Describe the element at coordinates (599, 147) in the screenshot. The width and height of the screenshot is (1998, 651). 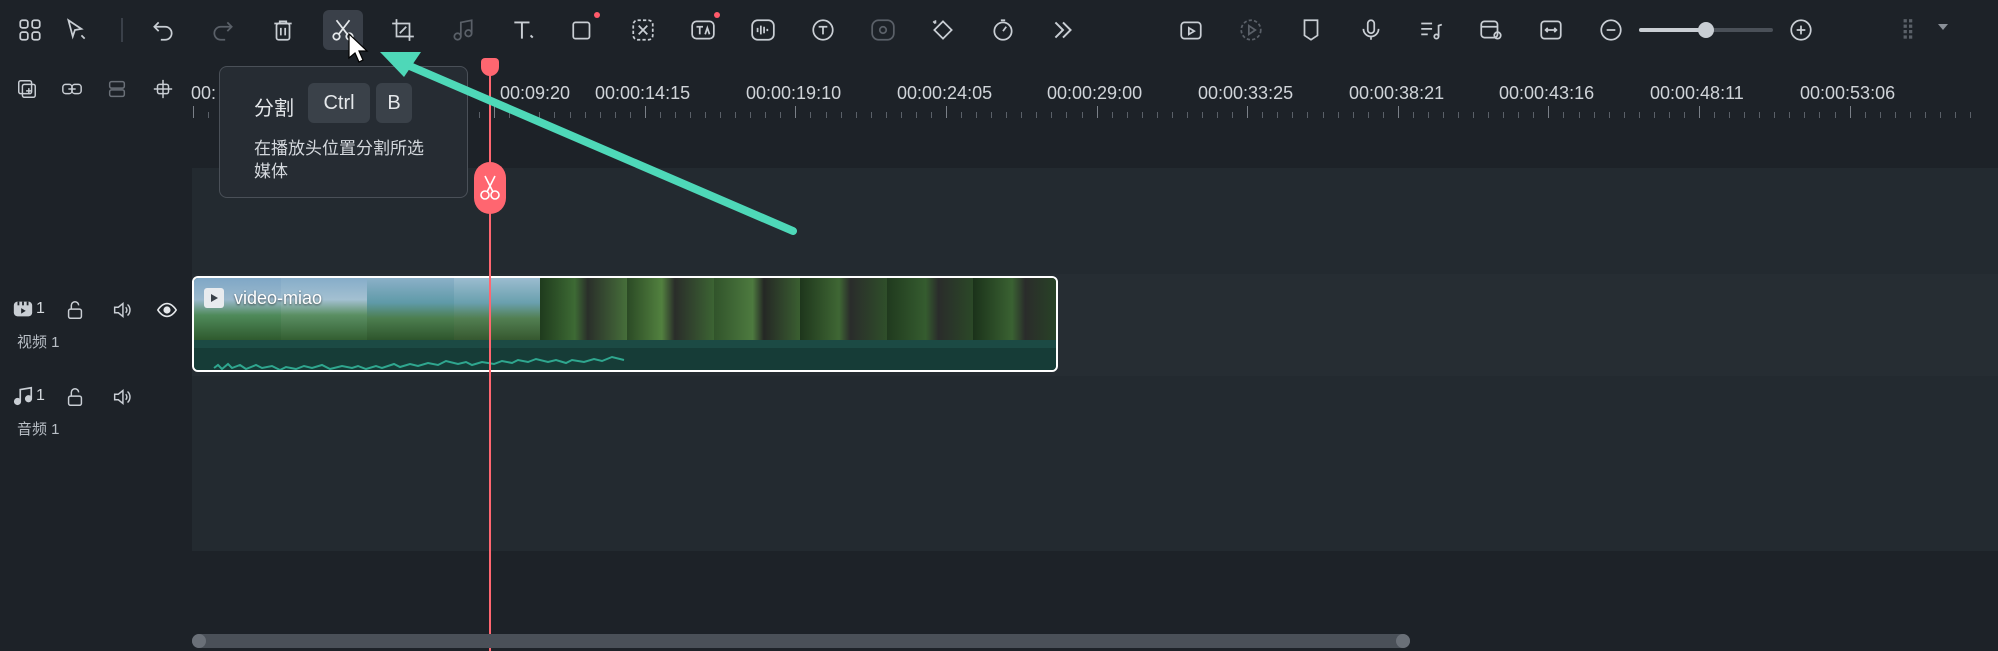
I see `annotation-arrow-line` at that location.